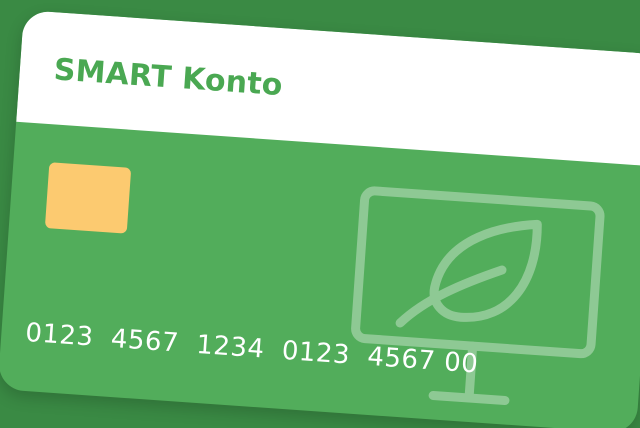  I want to click on card-chip, so click(88, 198).